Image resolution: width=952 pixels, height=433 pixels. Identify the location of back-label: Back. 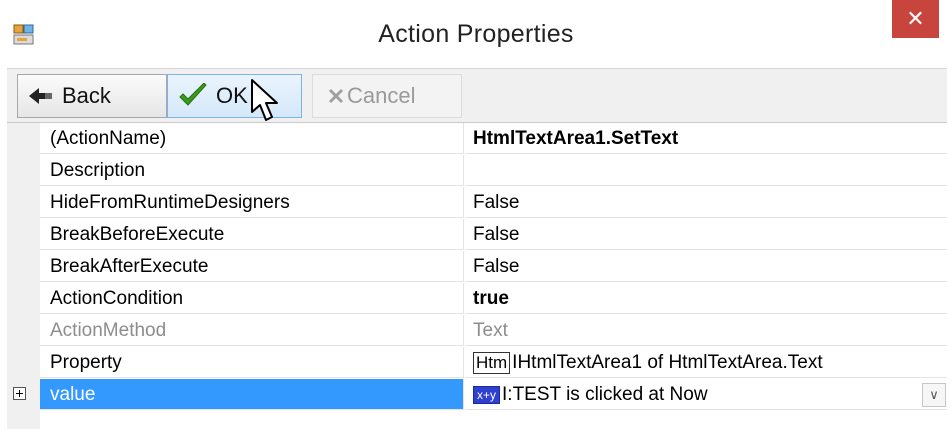
(86, 95).